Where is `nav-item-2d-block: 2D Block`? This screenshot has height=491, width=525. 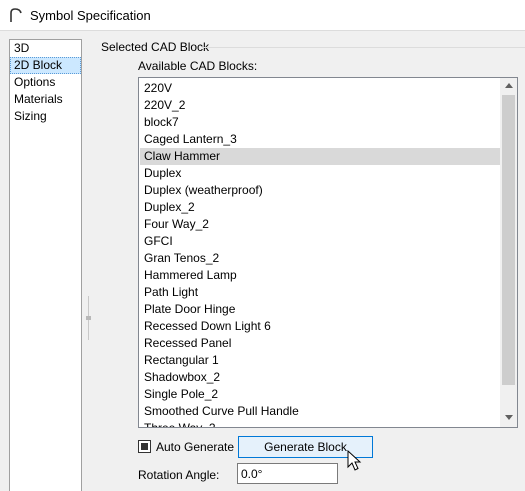 nav-item-2d-block: 2D Block is located at coordinates (45, 65).